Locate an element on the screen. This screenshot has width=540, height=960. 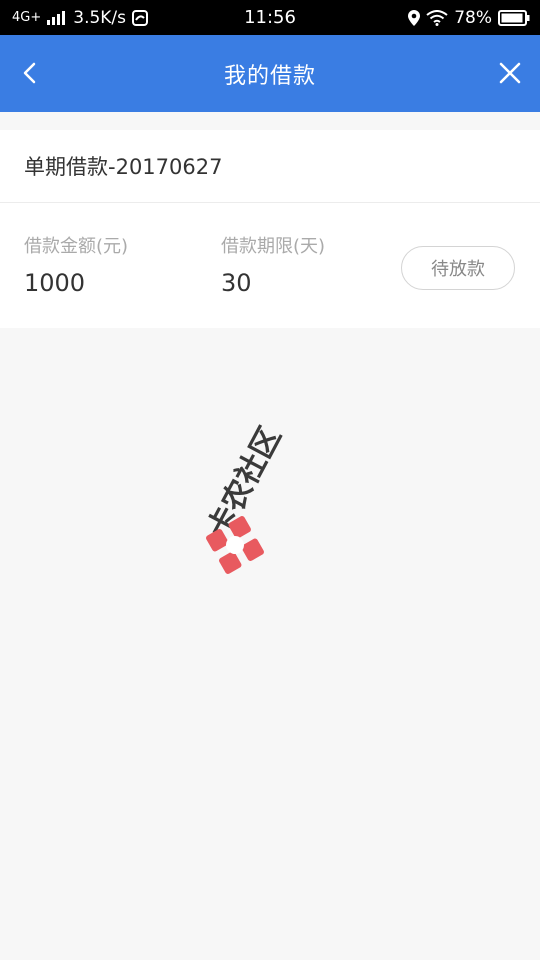
nav-bar: 我的借款 is located at coordinates (270, 73).